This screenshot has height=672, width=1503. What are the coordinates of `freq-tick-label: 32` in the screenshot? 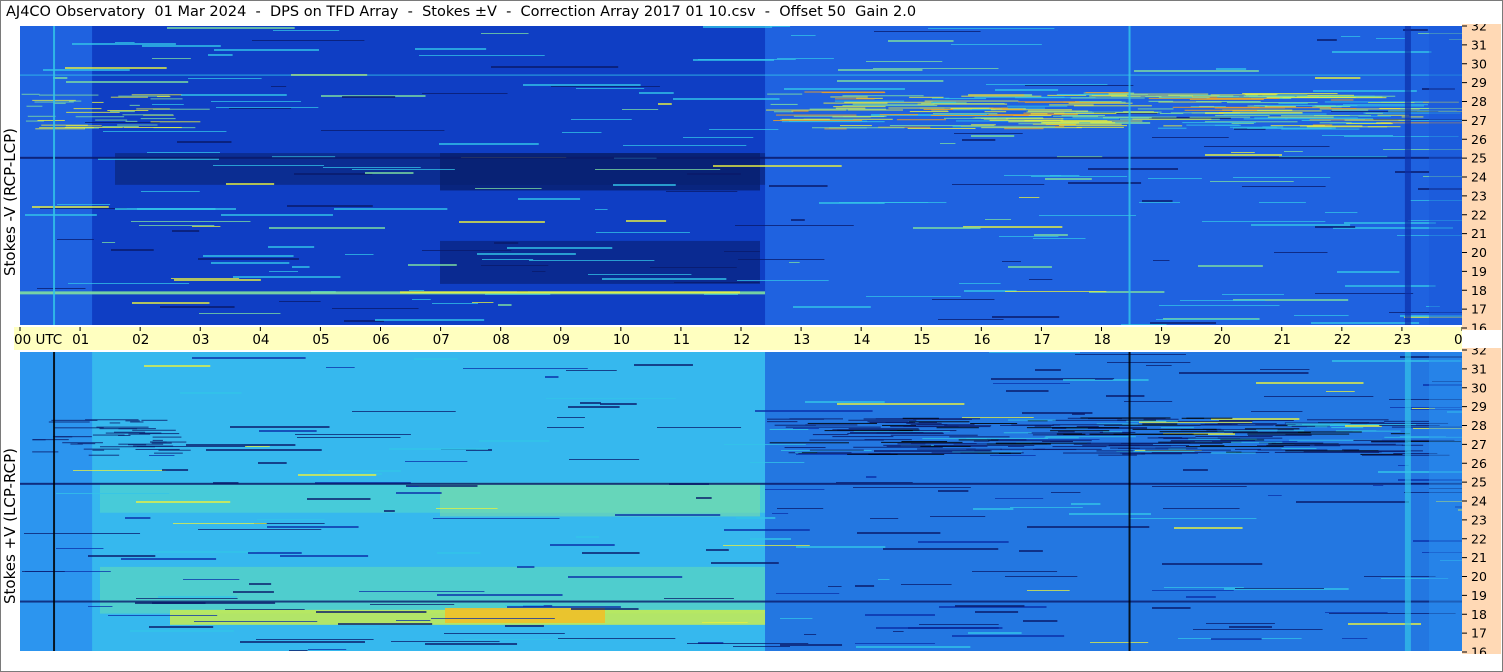 It's located at (1479, 353).